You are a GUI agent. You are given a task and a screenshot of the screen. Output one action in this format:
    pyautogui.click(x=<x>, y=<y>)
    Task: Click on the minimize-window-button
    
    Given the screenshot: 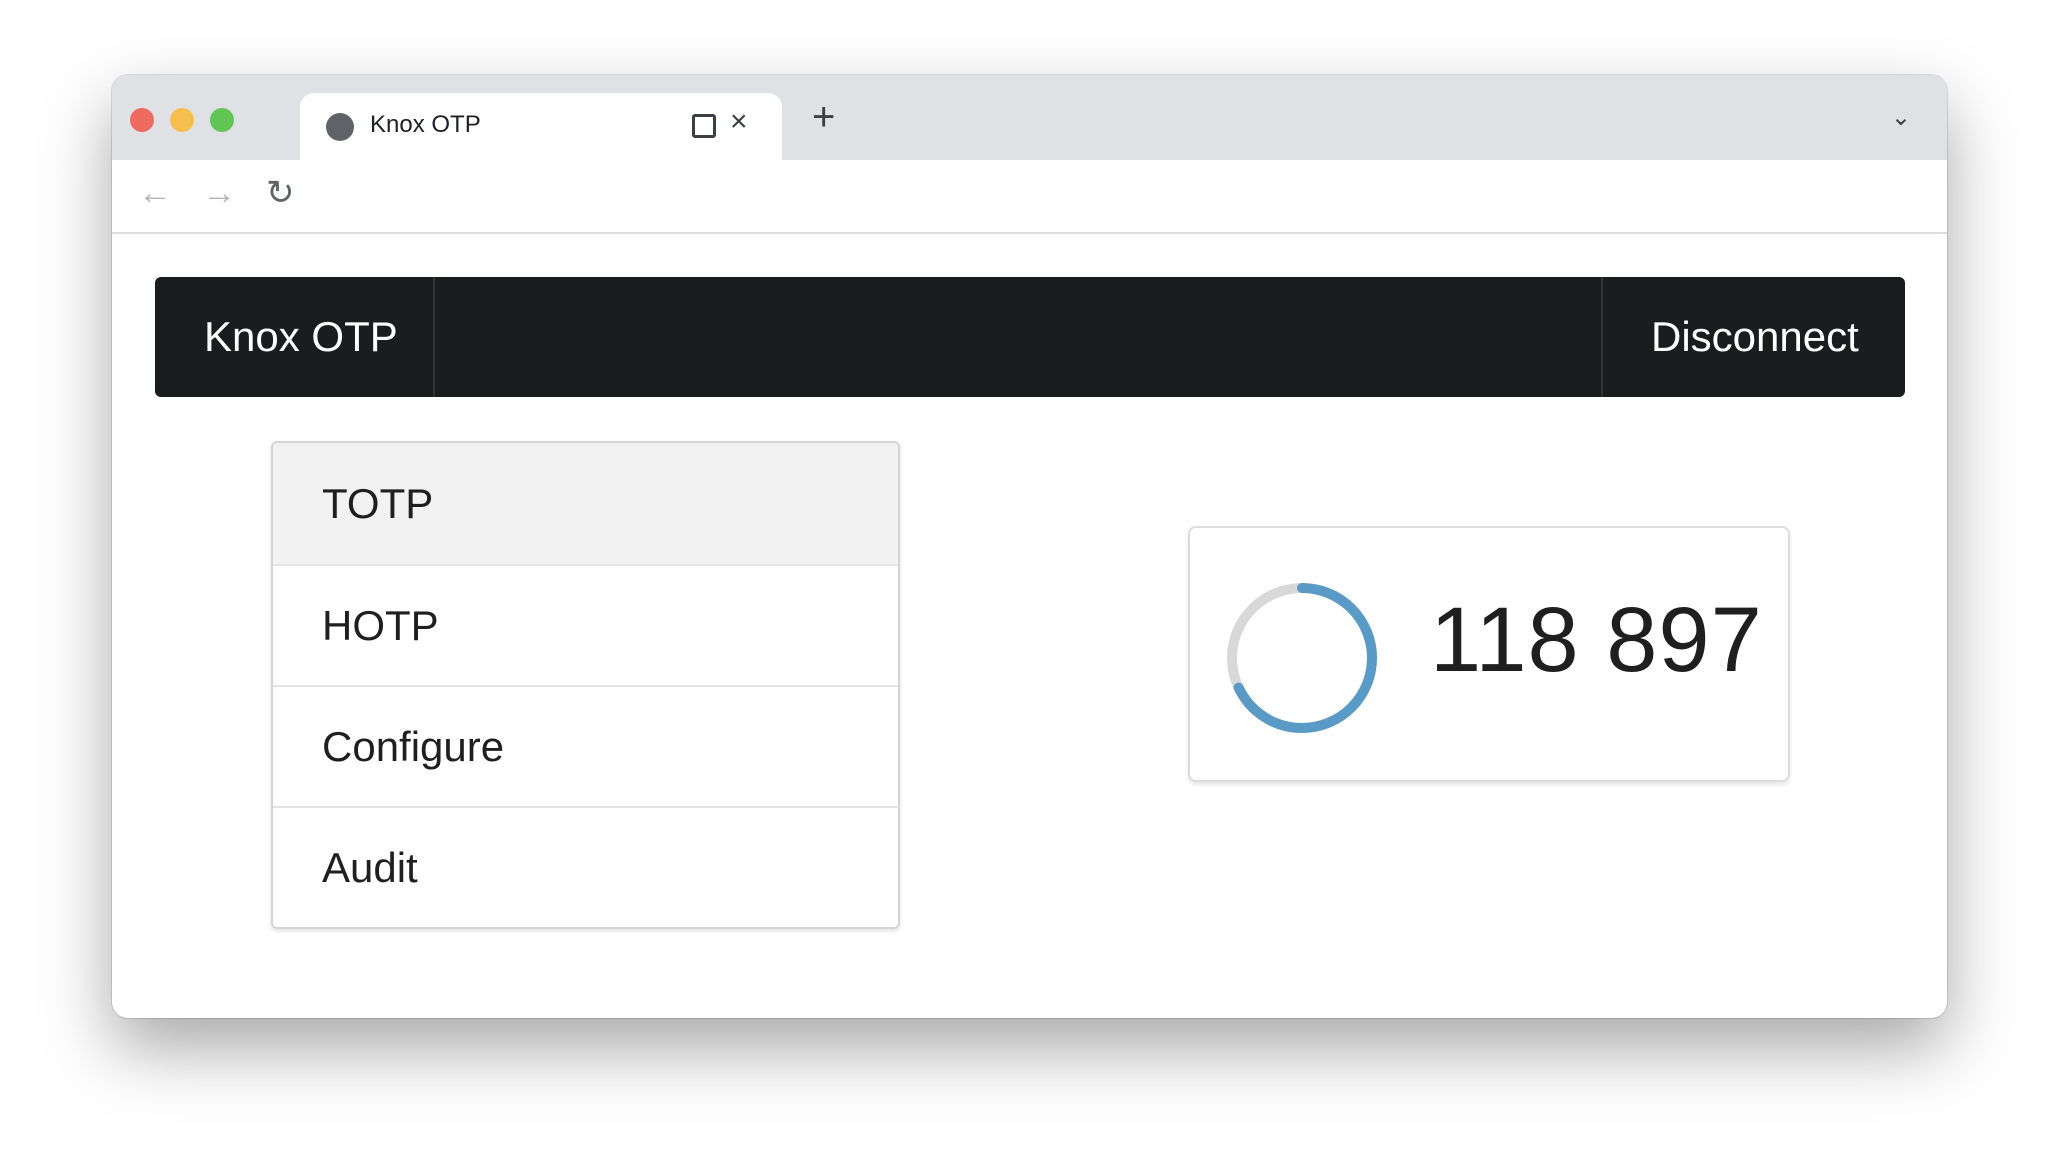 What is the action you would take?
    pyautogui.click(x=182, y=120)
    